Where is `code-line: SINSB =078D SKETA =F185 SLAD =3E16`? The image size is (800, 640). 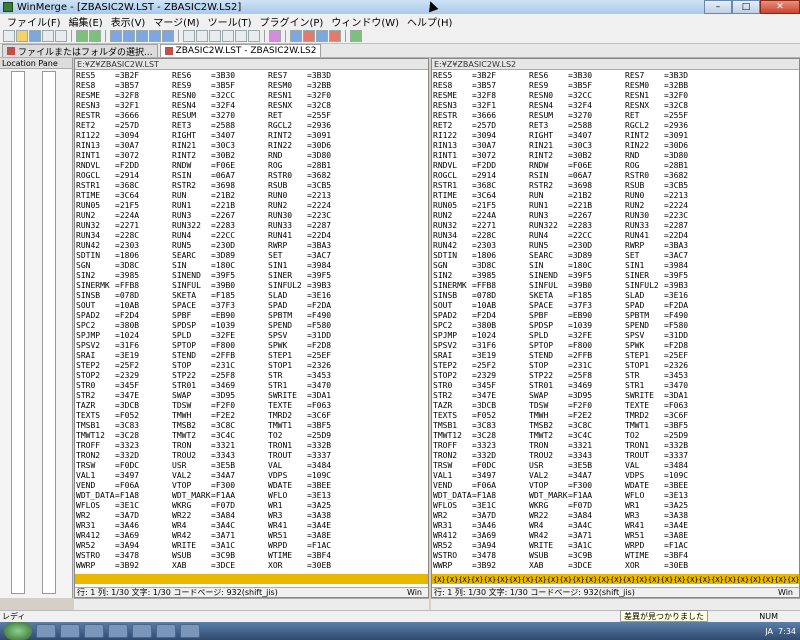
code-line: SINSB =078D SKETA =F185 SLAD =3E16 is located at coordinates (615, 296).